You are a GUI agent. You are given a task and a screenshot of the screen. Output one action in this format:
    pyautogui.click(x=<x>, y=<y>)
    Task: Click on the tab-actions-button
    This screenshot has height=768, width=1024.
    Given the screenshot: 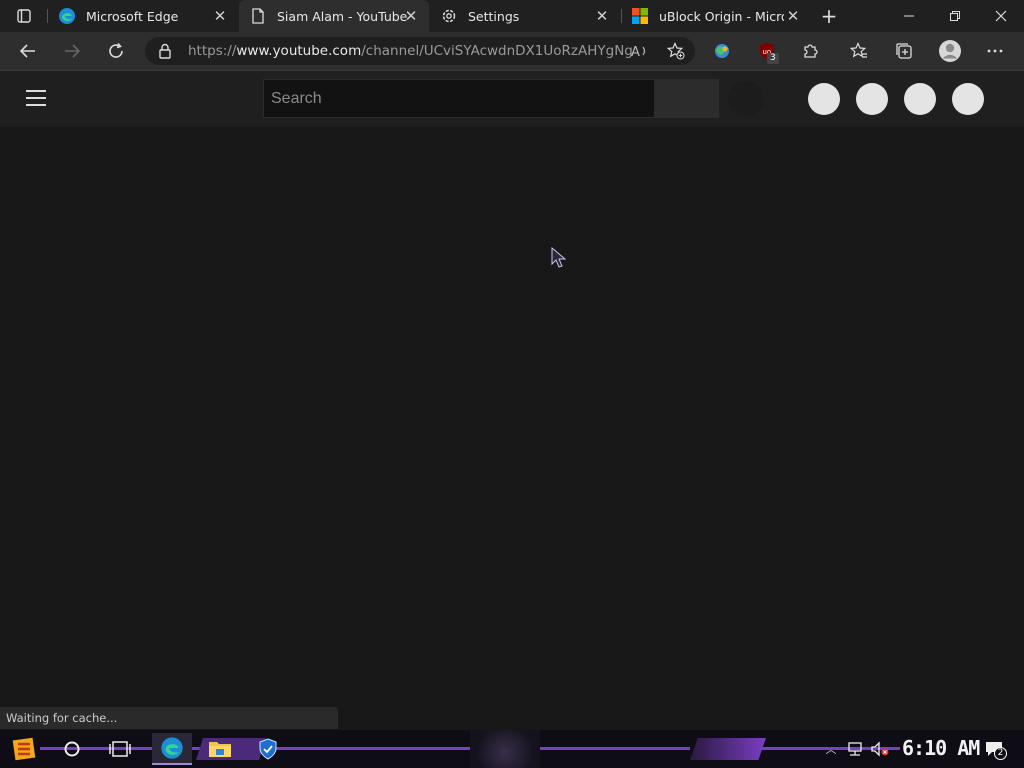 What is the action you would take?
    pyautogui.click(x=24, y=16)
    